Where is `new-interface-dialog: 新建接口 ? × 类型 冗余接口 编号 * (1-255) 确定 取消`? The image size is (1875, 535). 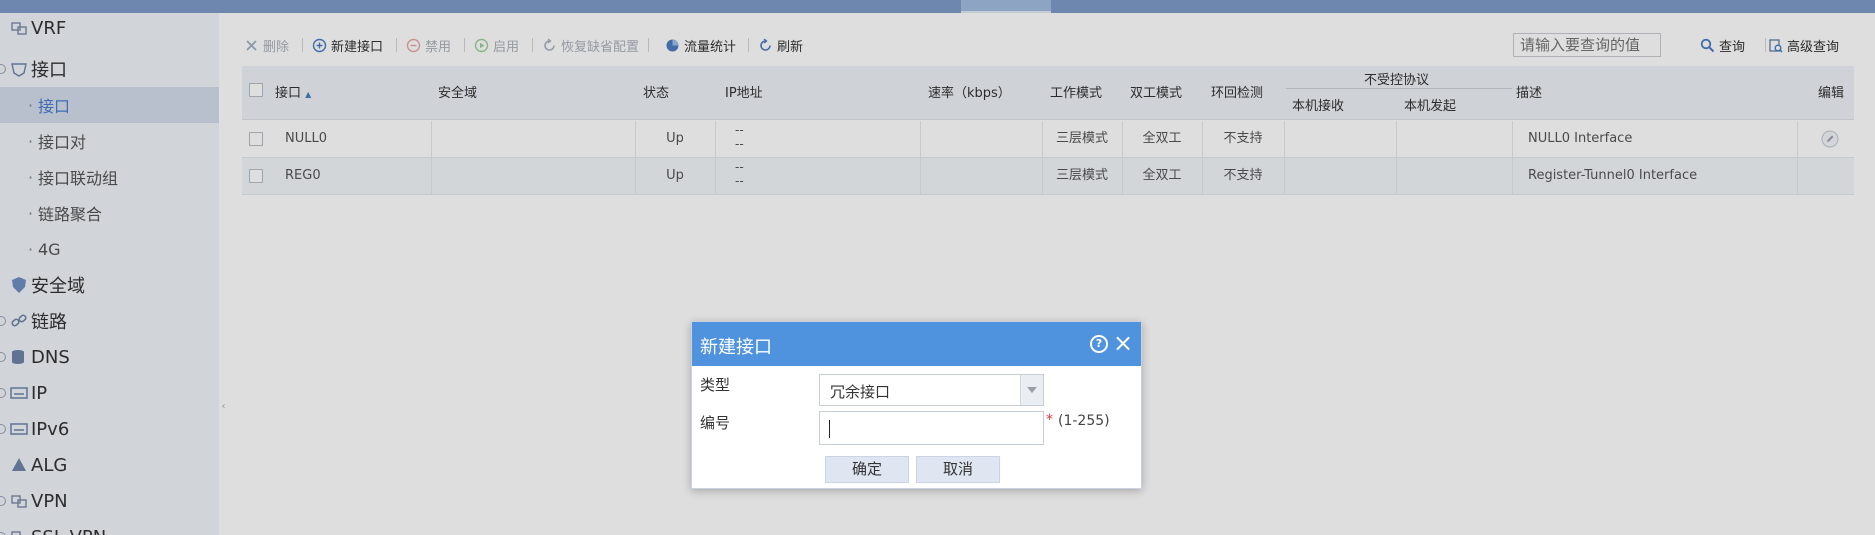 new-interface-dialog: 新建接口 ? × 类型 冗余接口 编号 * (1-255) 确定 取消 is located at coordinates (916, 405).